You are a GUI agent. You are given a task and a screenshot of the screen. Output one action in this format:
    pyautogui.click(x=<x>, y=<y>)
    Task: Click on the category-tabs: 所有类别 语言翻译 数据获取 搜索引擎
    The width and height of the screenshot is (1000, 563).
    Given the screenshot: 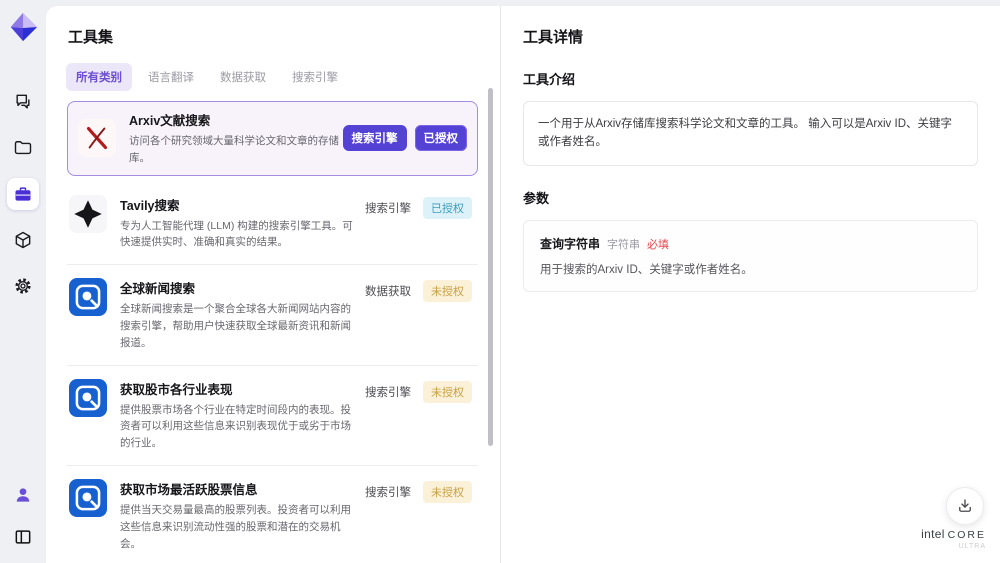 What is the action you would take?
    pyautogui.click(x=273, y=77)
    